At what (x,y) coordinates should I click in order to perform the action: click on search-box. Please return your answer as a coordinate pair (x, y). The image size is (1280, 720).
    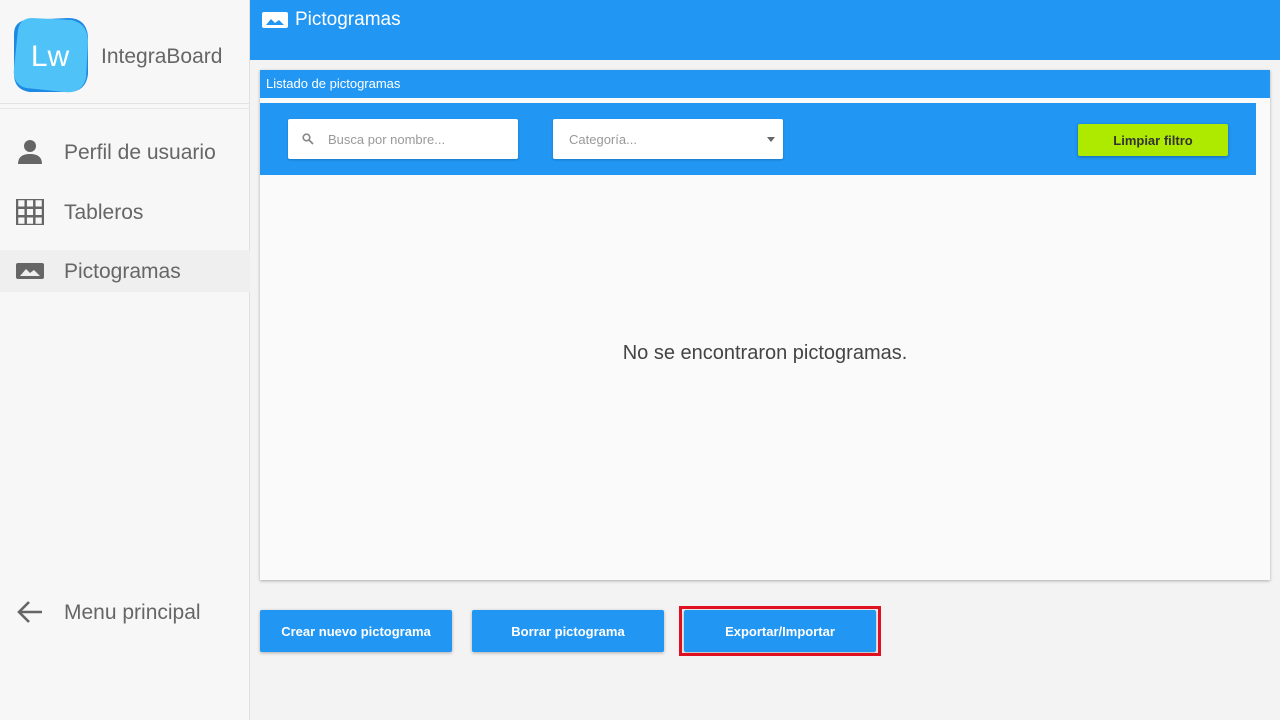
    Looking at the image, I should click on (403, 139).